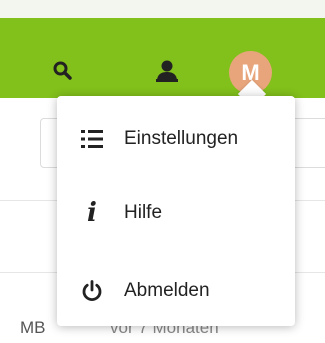  I want to click on menu-item-settings: Einstellungen, so click(176, 139).